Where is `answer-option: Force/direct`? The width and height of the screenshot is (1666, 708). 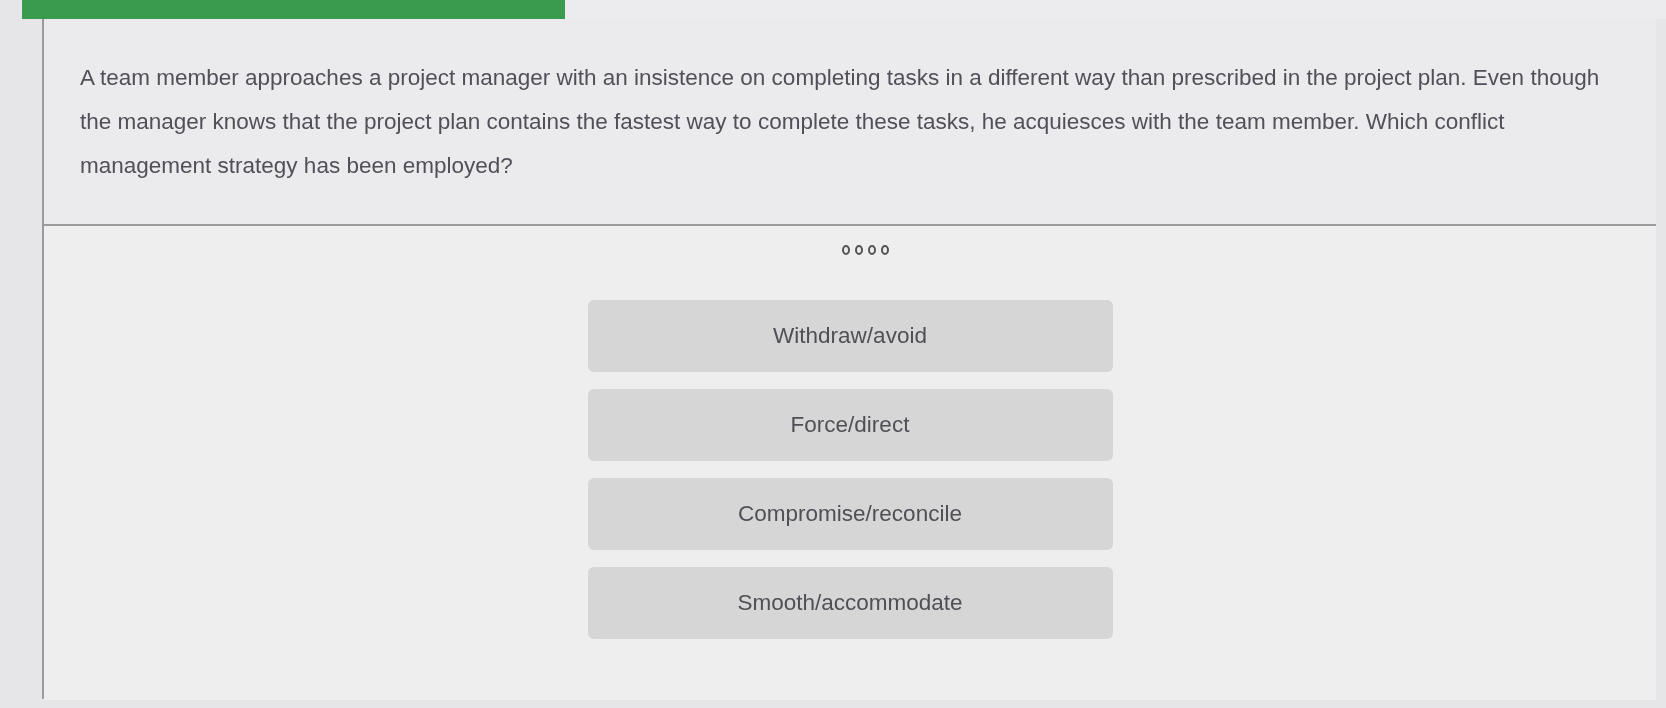 answer-option: Force/direct is located at coordinates (850, 425).